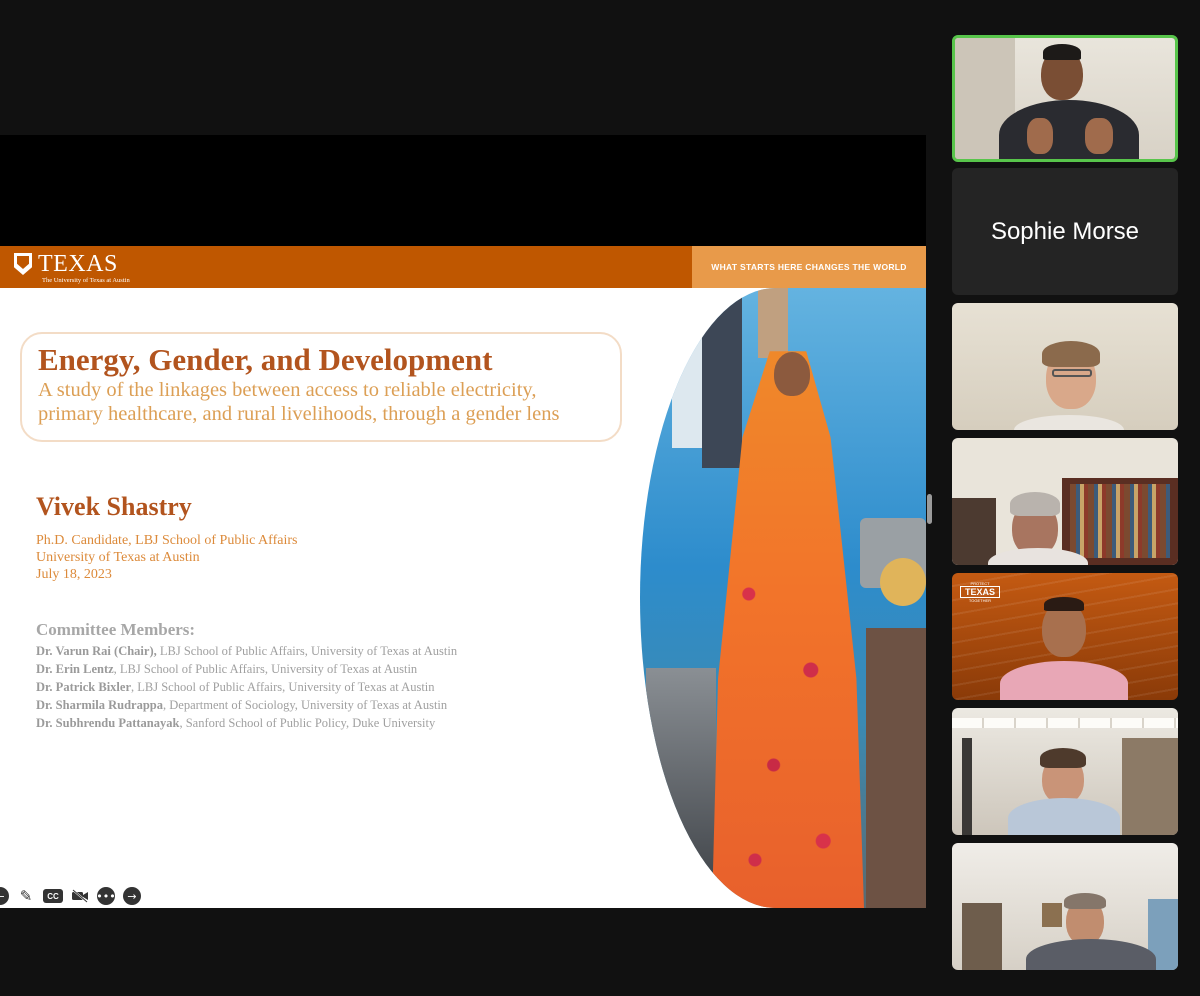 This screenshot has width=1200, height=996. I want to click on logo-wordmark: TEXAS, so click(78, 264).